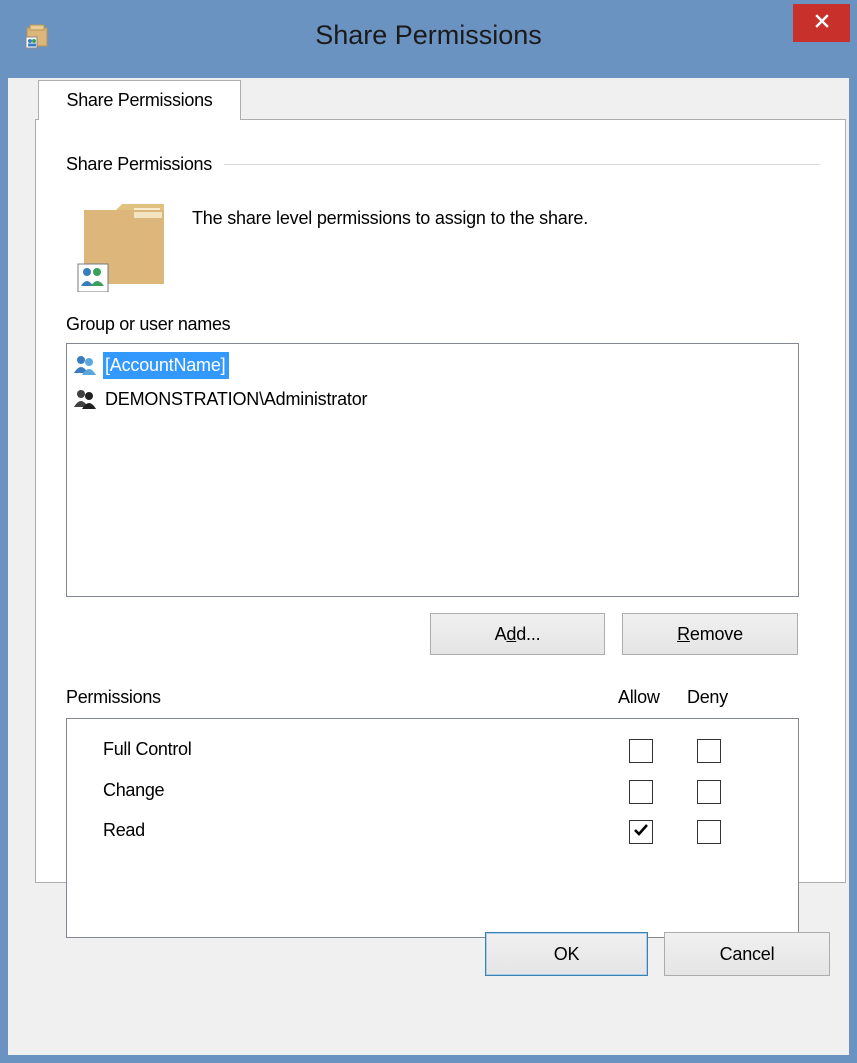  I want to click on list-item-label: [AccountName], so click(166, 365).